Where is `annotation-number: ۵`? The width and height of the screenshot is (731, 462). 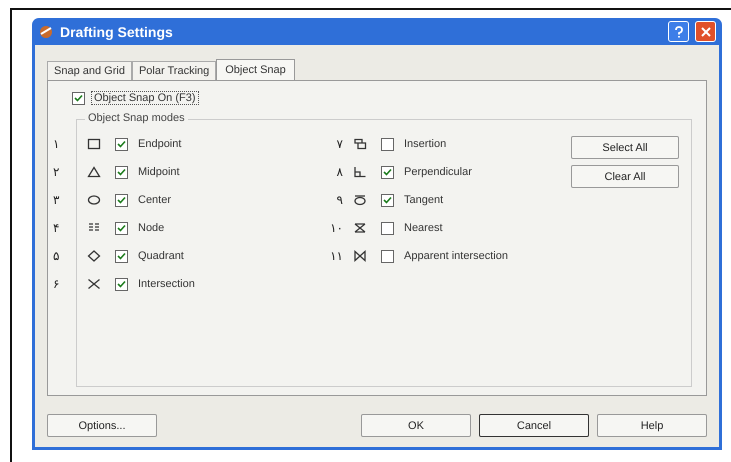
annotation-number: ۵ is located at coordinates (56, 256).